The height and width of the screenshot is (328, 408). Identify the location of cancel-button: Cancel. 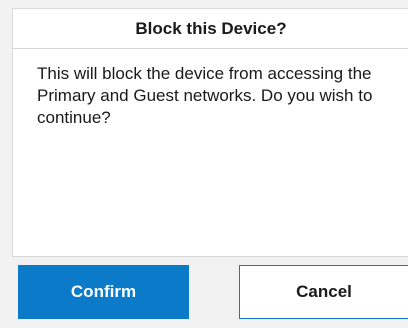
(323, 292).